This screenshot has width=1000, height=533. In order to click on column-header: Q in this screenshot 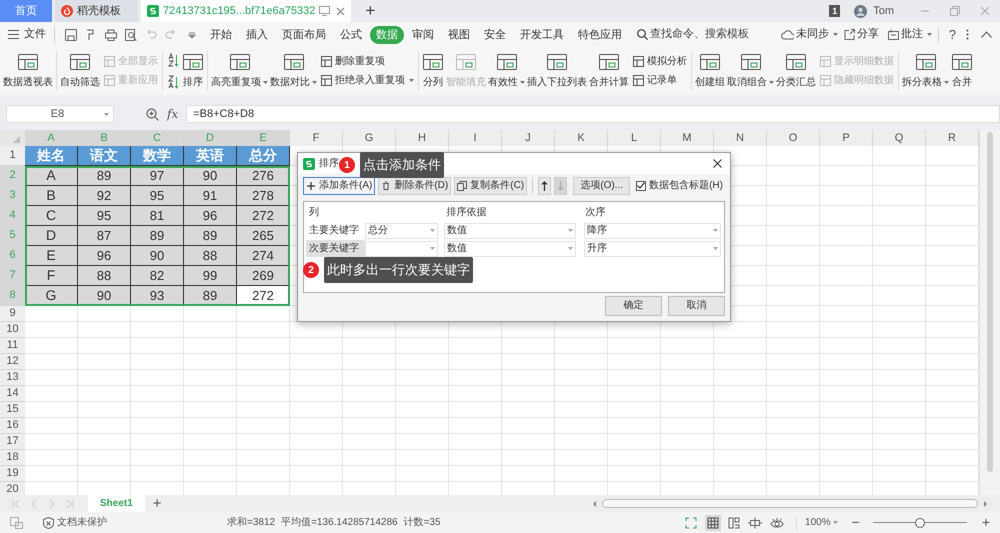, I will do `click(899, 138)`.